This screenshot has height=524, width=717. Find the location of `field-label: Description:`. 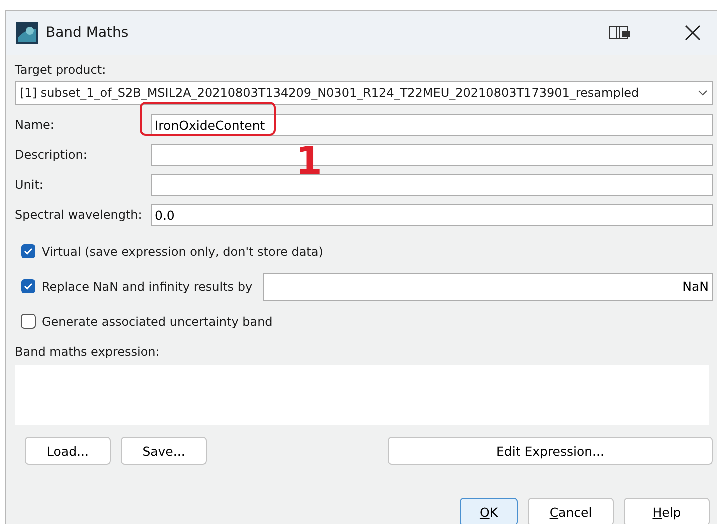

field-label: Description: is located at coordinates (51, 155).